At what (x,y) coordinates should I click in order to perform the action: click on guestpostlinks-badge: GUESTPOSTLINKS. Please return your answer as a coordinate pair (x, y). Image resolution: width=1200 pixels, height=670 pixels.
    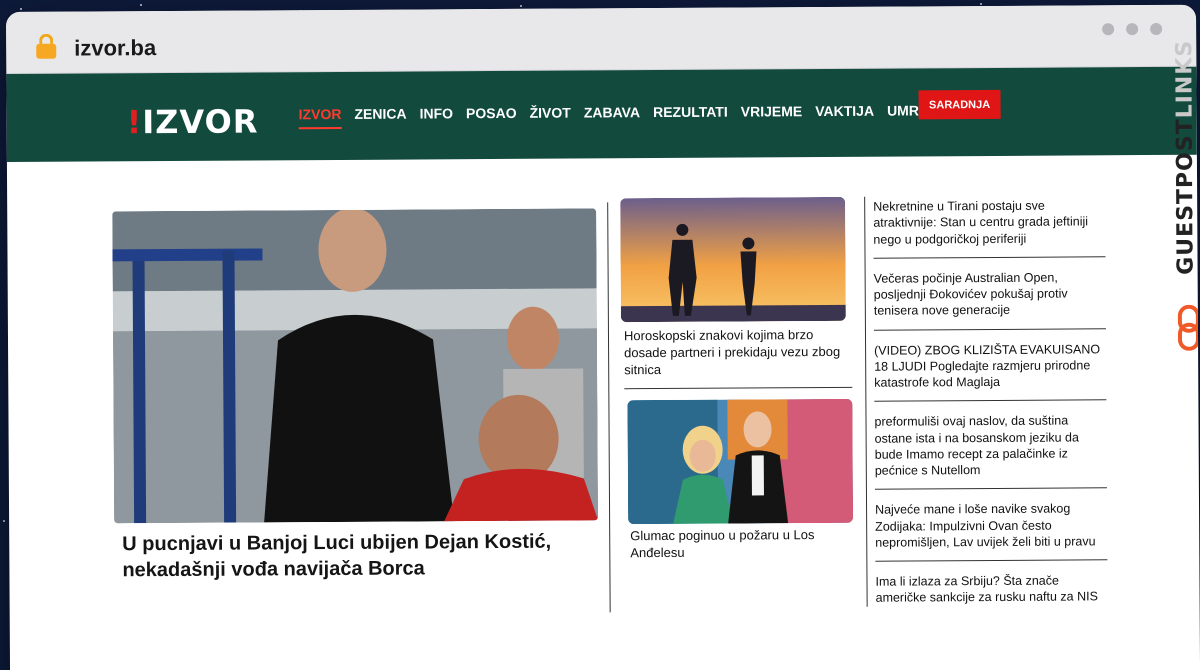
    Looking at the image, I should click on (1185, 202).